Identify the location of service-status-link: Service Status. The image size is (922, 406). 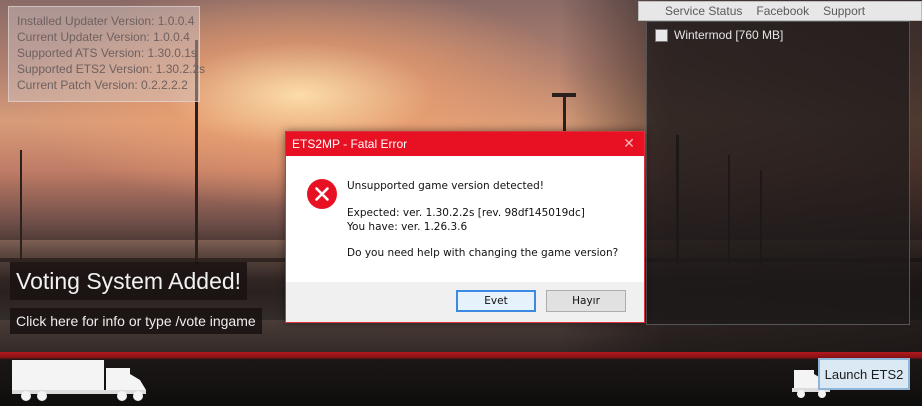
(703, 11).